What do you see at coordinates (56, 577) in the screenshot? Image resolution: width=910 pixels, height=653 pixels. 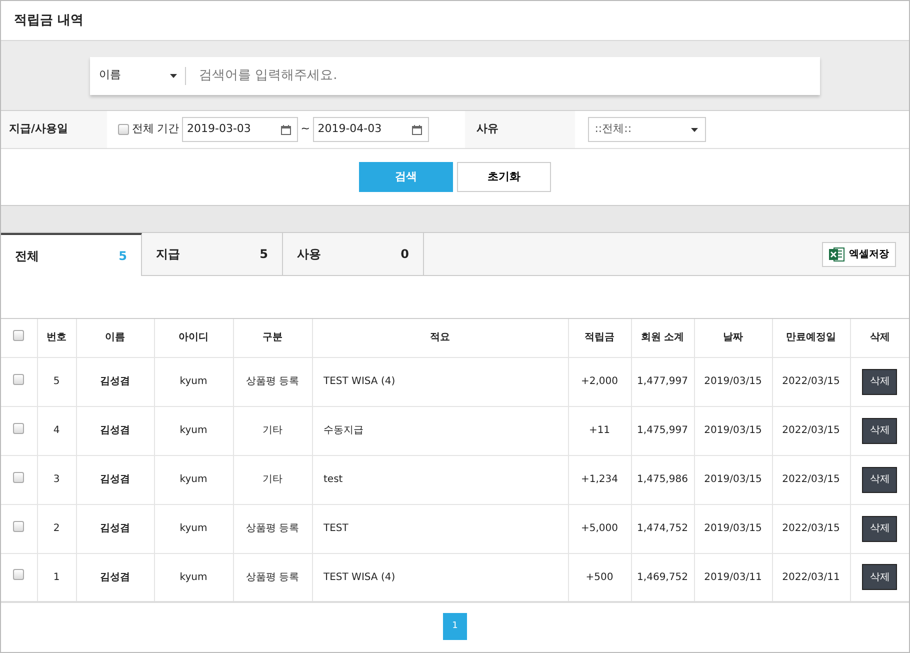 I see `table-cell: 1` at bounding box center [56, 577].